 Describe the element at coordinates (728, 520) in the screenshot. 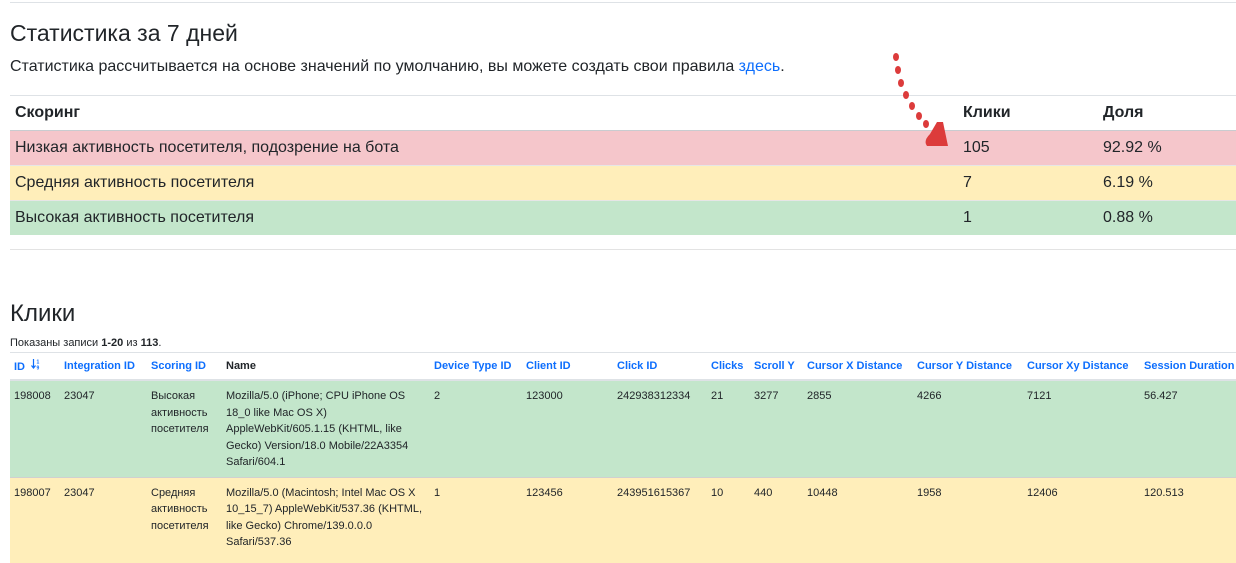

I see `cell-clicks: 10` at that location.